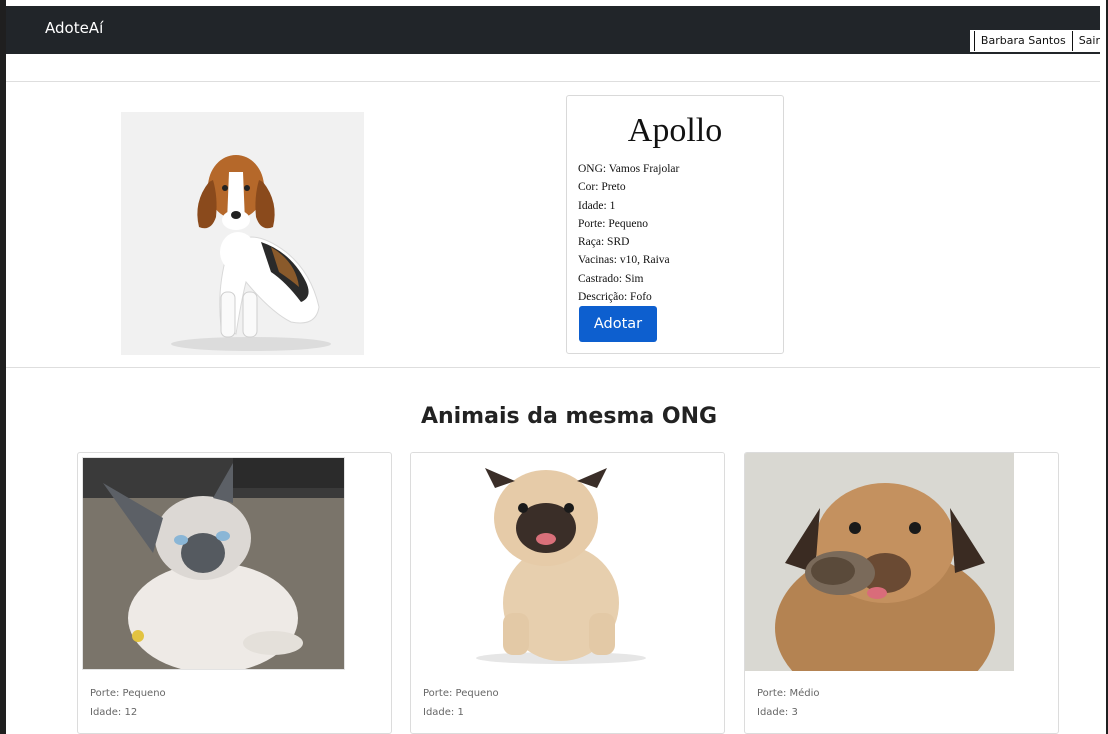 The image size is (1108, 734). I want to click on detail-cor: Cor: Preto, so click(602, 187).